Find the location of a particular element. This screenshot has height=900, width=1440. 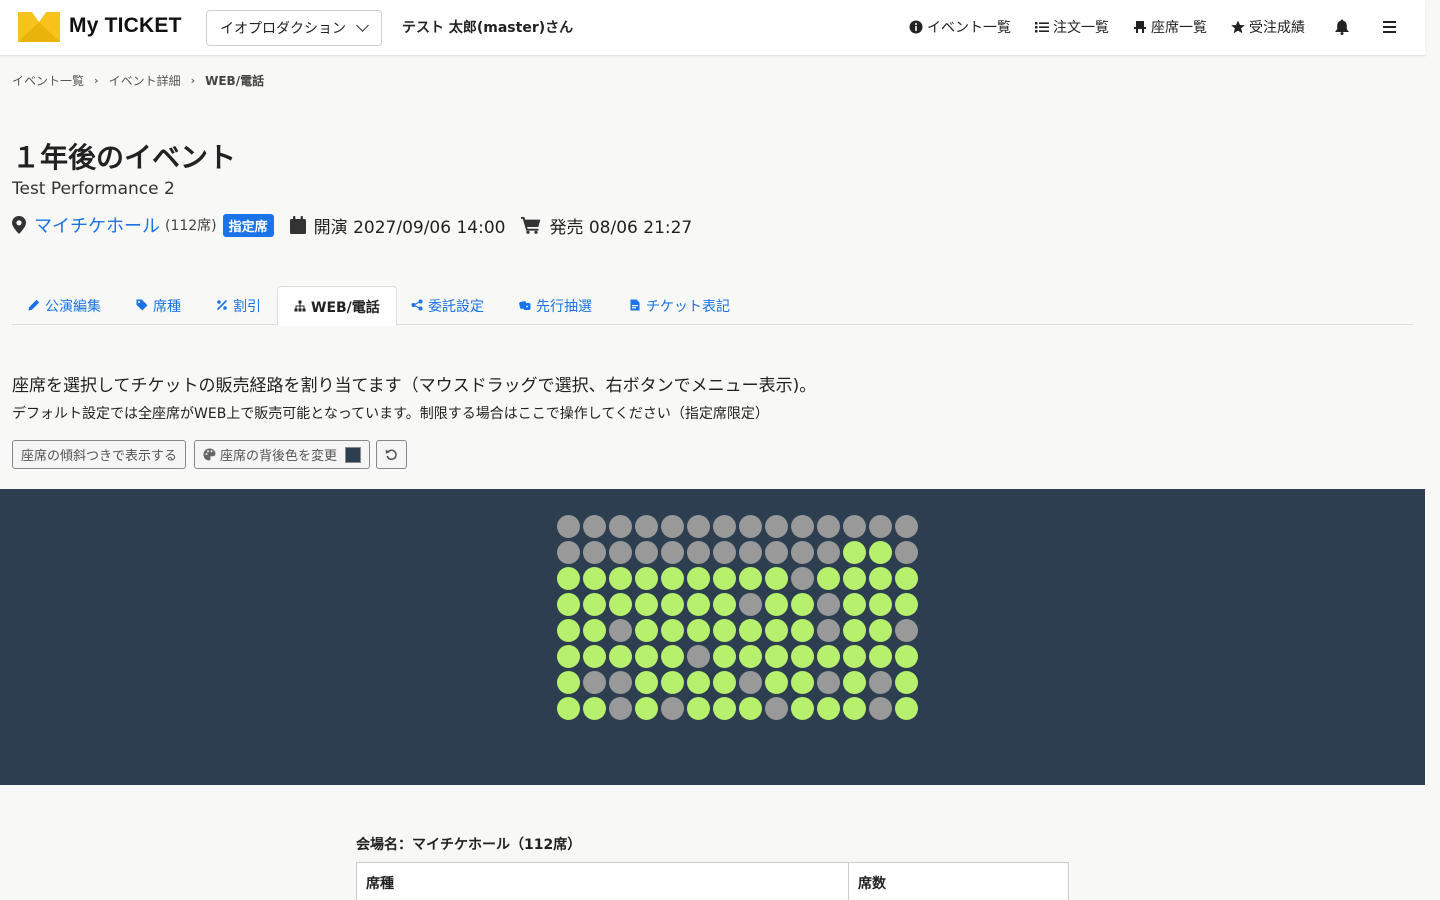

organization-select: イオプロダクション is located at coordinates (294, 28).